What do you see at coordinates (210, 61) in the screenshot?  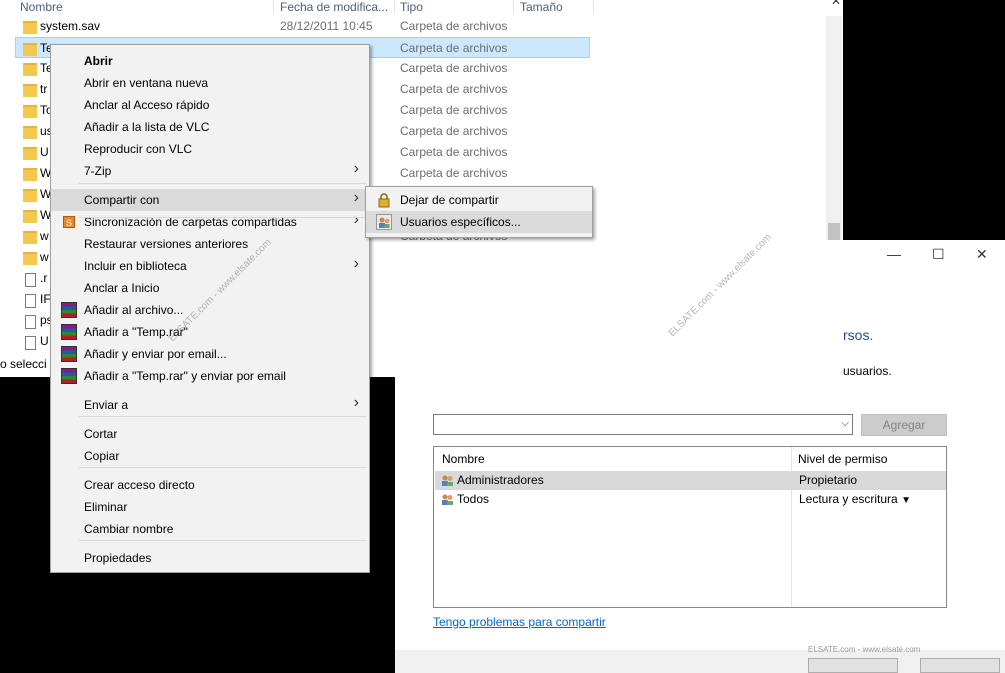 I see `menu-item: Abrir` at bounding box center [210, 61].